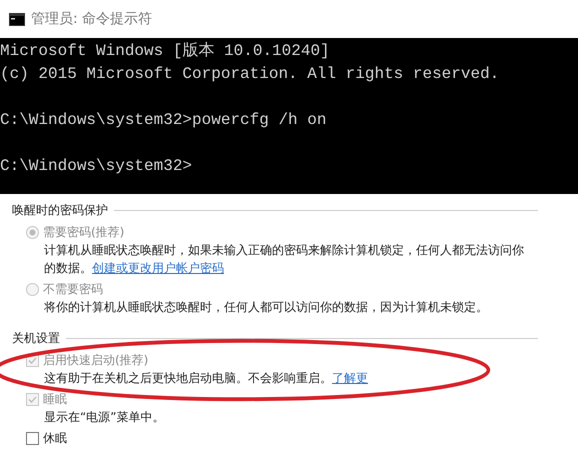 The width and height of the screenshot is (578, 455). I want to click on console-line: C:\Windows\system32>powercfg /h on, so click(163, 120).